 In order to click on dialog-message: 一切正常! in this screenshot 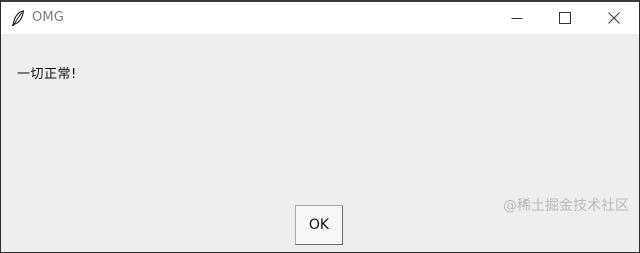, I will do `click(47, 74)`.